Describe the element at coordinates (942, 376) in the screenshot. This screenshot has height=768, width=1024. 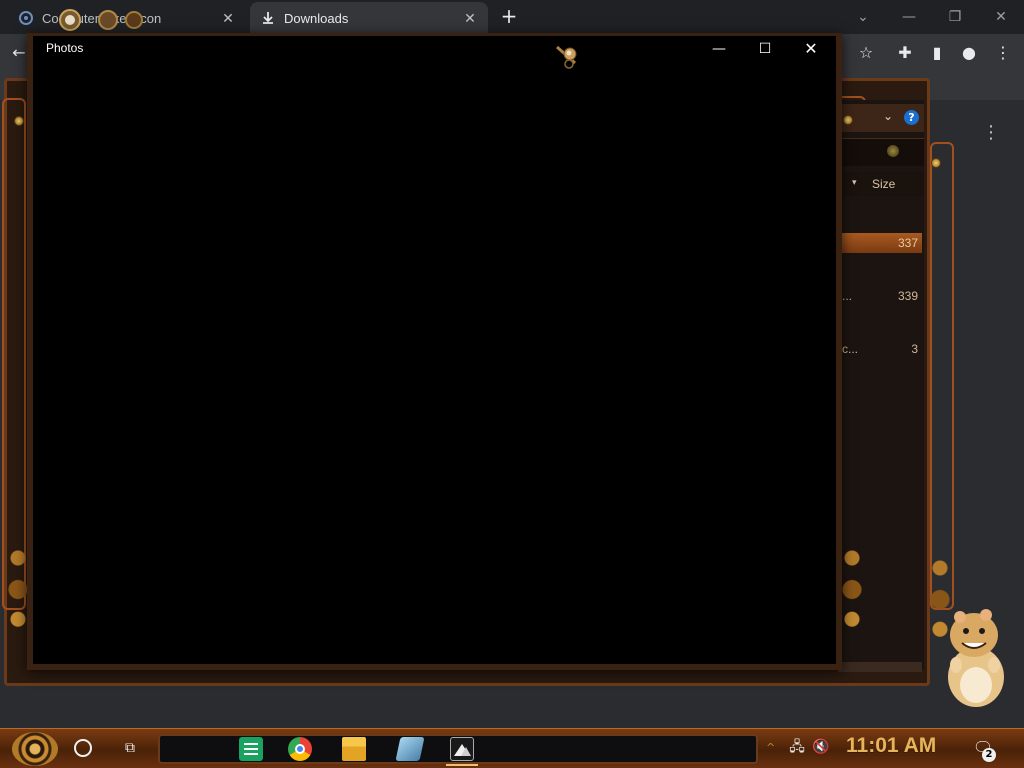
I see `brass-frame-far-right` at that location.